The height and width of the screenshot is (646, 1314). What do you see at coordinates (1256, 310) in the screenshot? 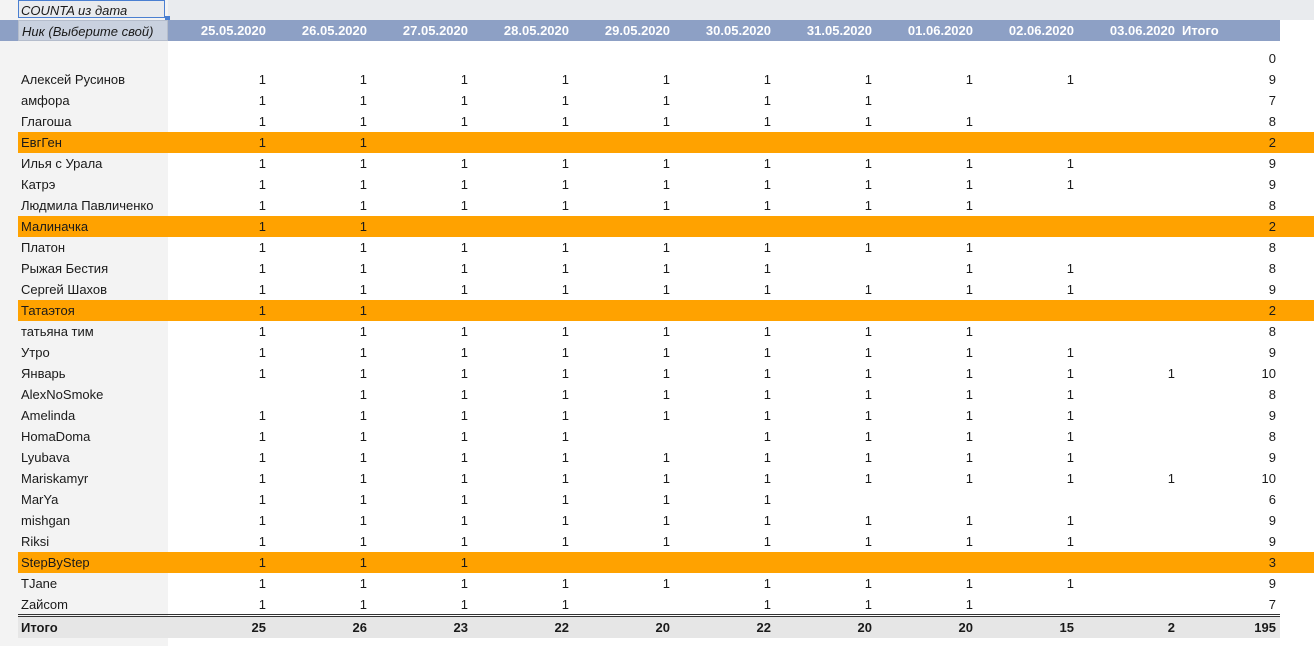
I see `row-total-cell: 2` at bounding box center [1256, 310].